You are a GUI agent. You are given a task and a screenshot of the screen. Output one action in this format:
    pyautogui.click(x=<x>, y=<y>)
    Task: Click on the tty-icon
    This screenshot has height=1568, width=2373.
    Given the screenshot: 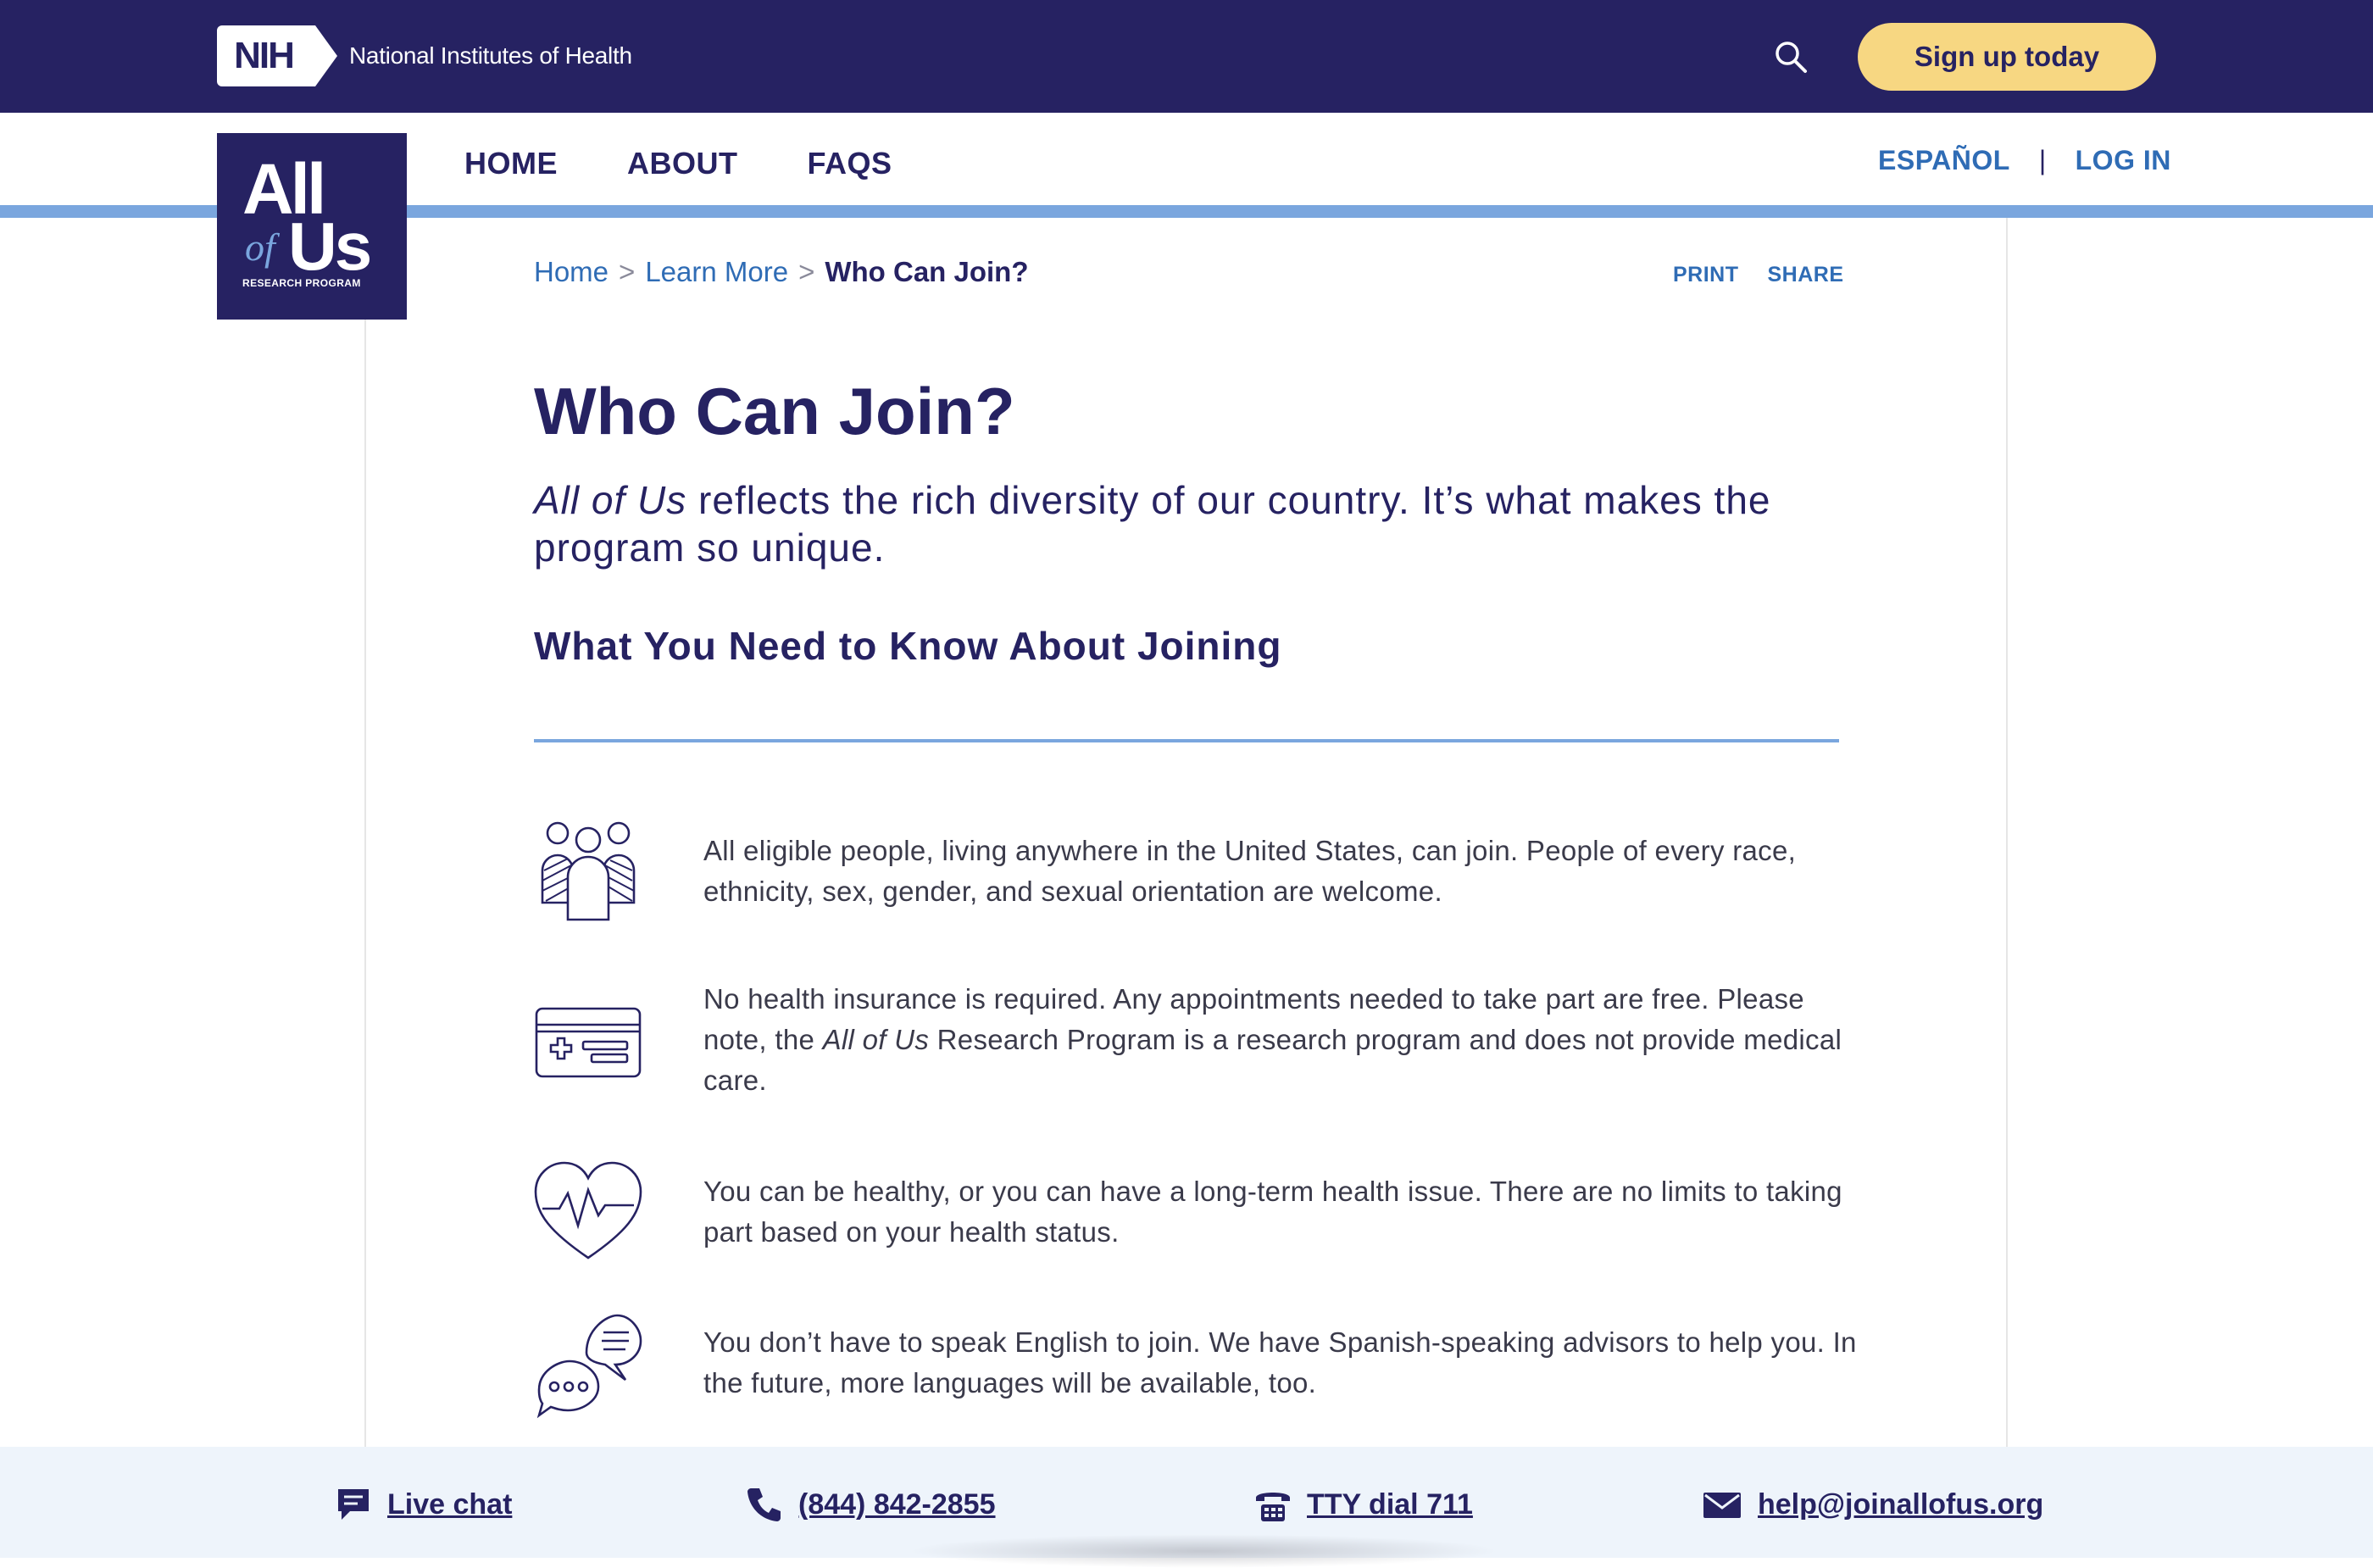 What is the action you would take?
    pyautogui.click(x=1273, y=1507)
    